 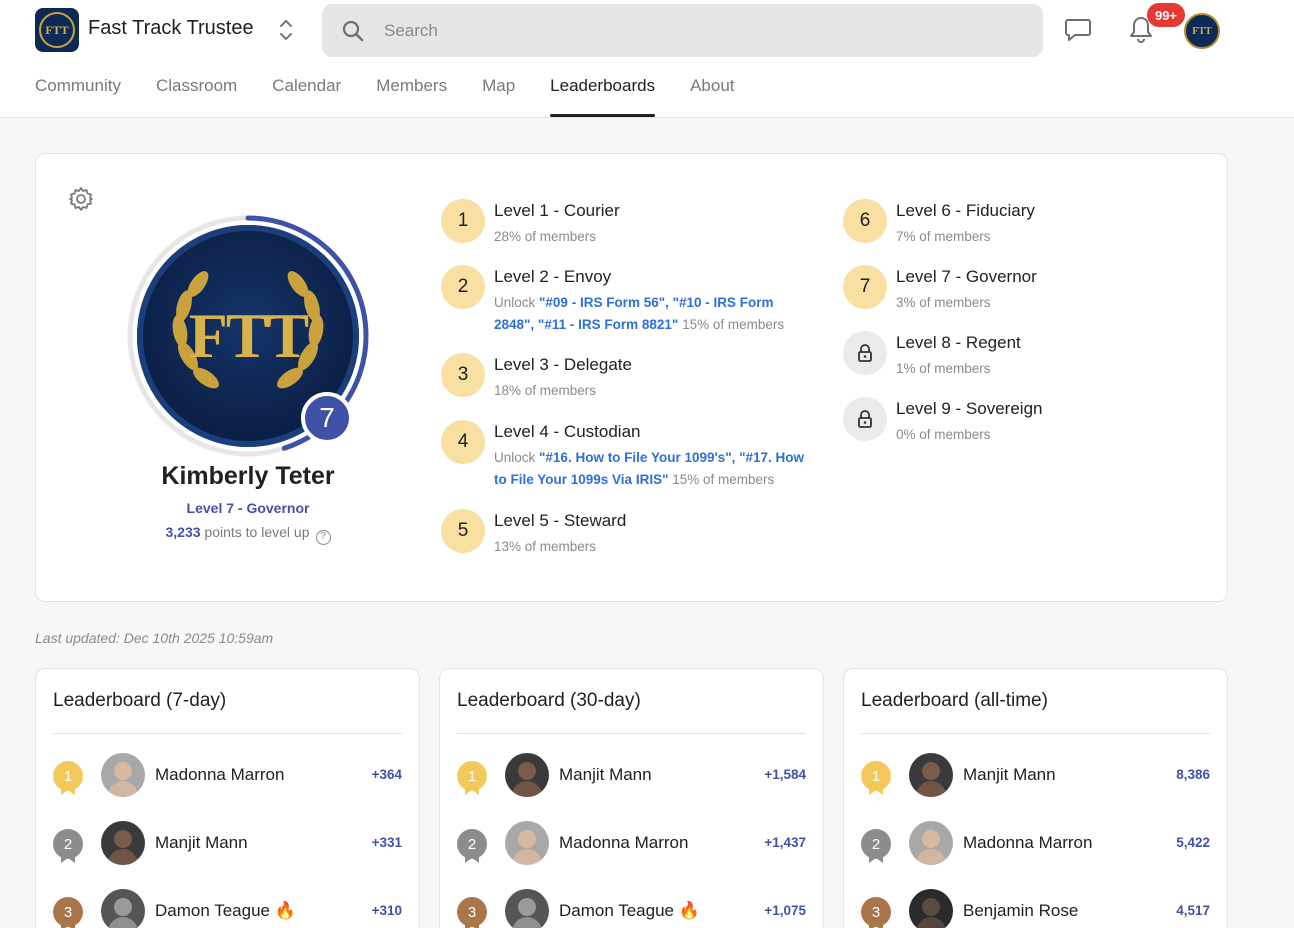 I want to click on leaderboard-row: 1 Manjit Mann 8,386, so click(x=1035, y=775).